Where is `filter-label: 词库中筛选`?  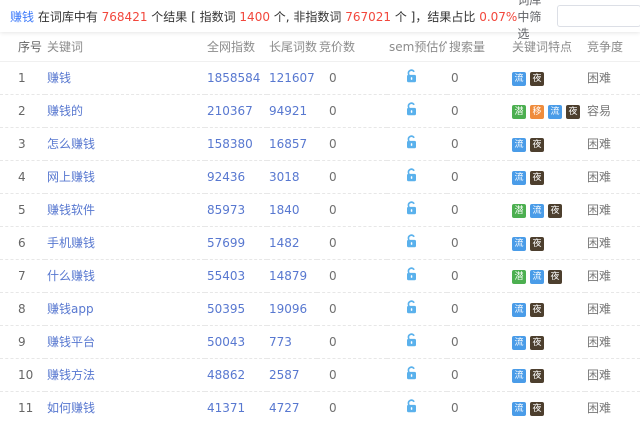 filter-label: 词库中筛选 is located at coordinates (529, 20).